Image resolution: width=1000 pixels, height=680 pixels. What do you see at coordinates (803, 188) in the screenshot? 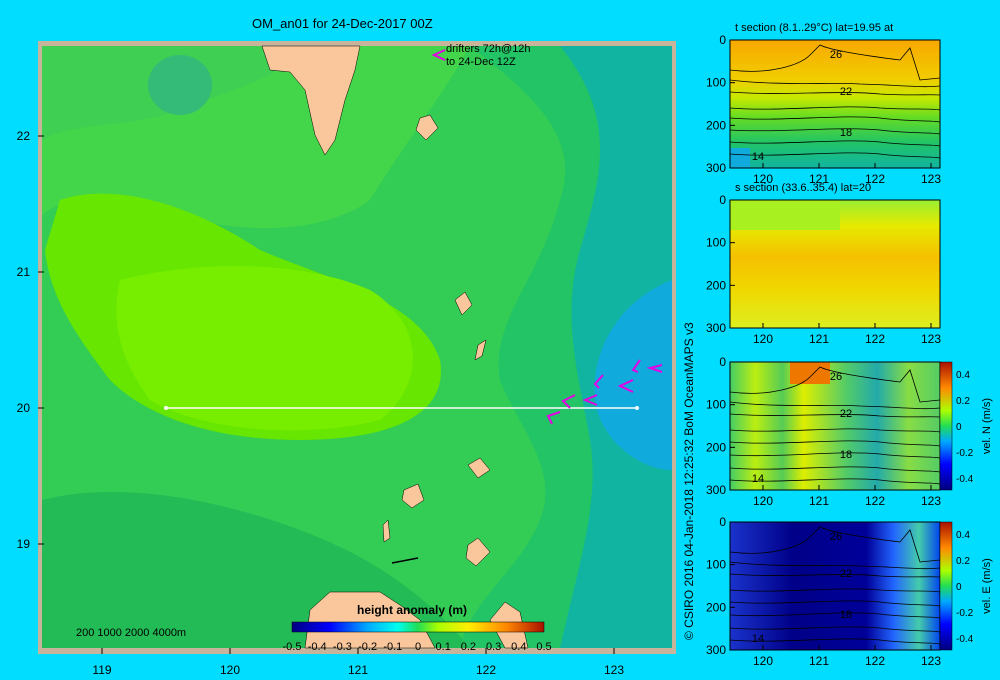
I see `s-section-title: s section (33.6..35.4) lat=20` at bounding box center [803, 188].